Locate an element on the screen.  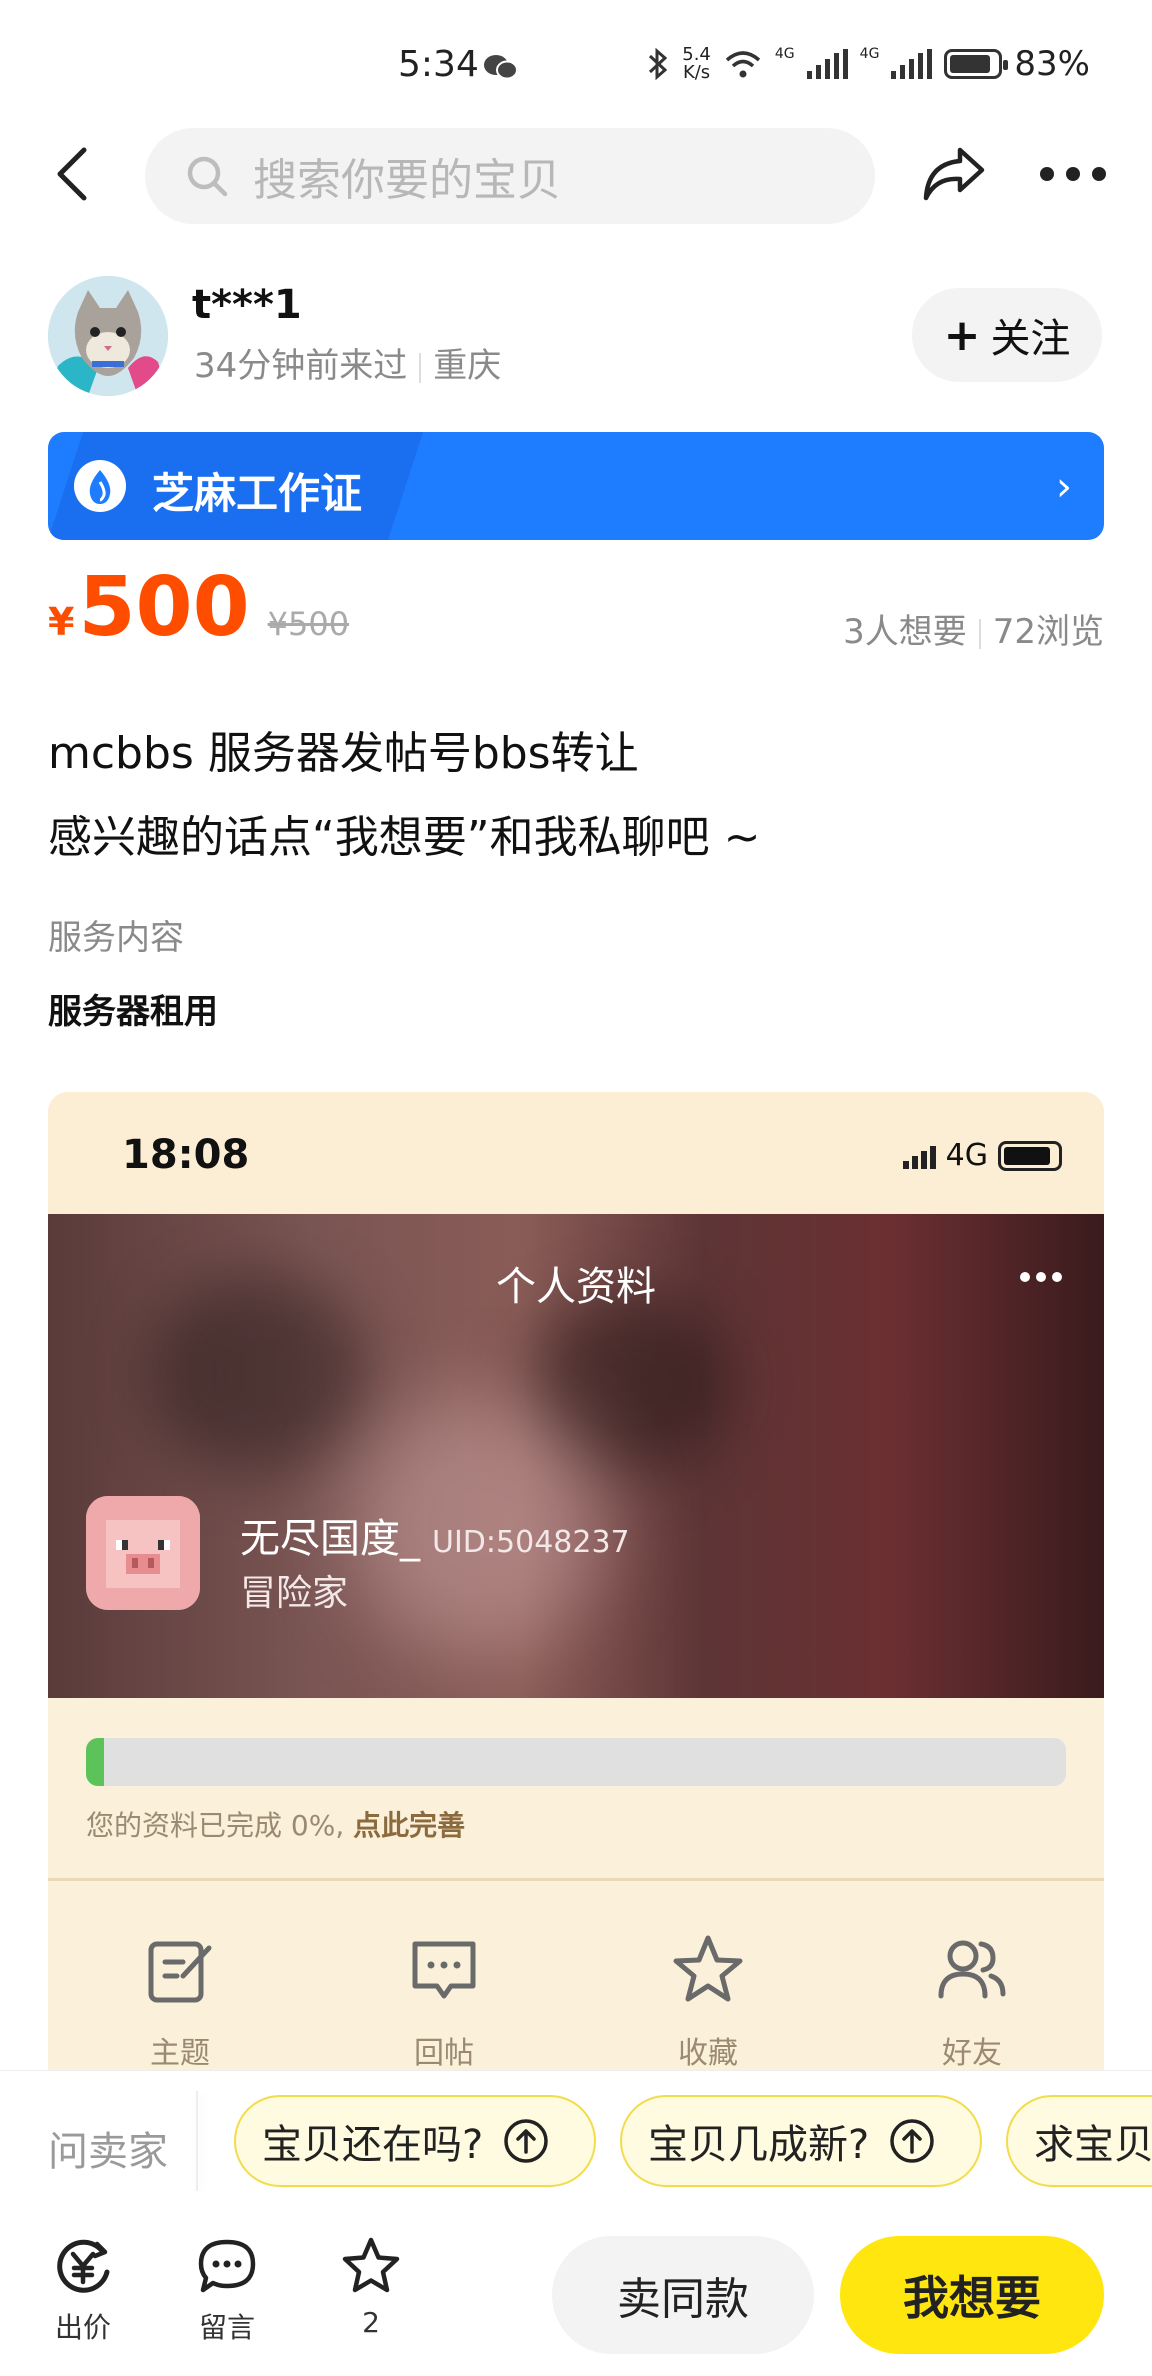
photo-pig-avatar is located at coordinates (143, 1553).